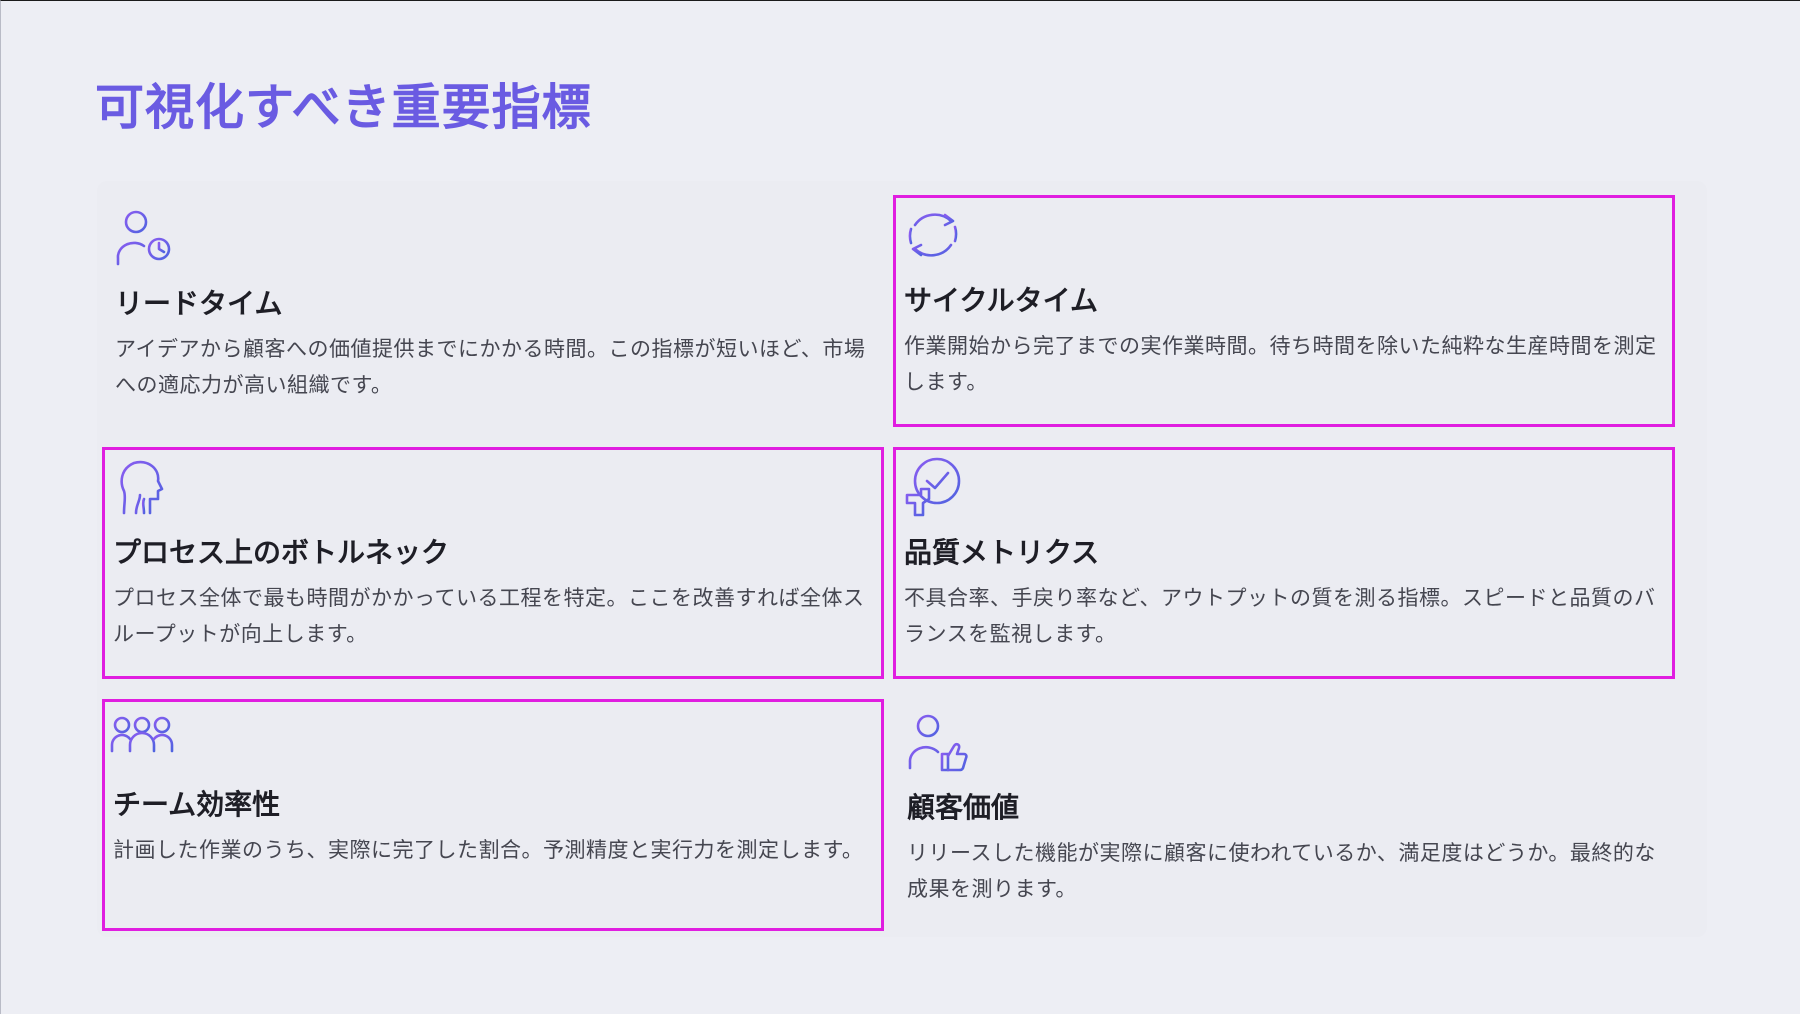 Image resolution: width=1800 pixels, height=1014 pixels. What do you see at coordinates (142, 739) in the screenshot?
I see `team-icon` at bounding box center [142, 739].